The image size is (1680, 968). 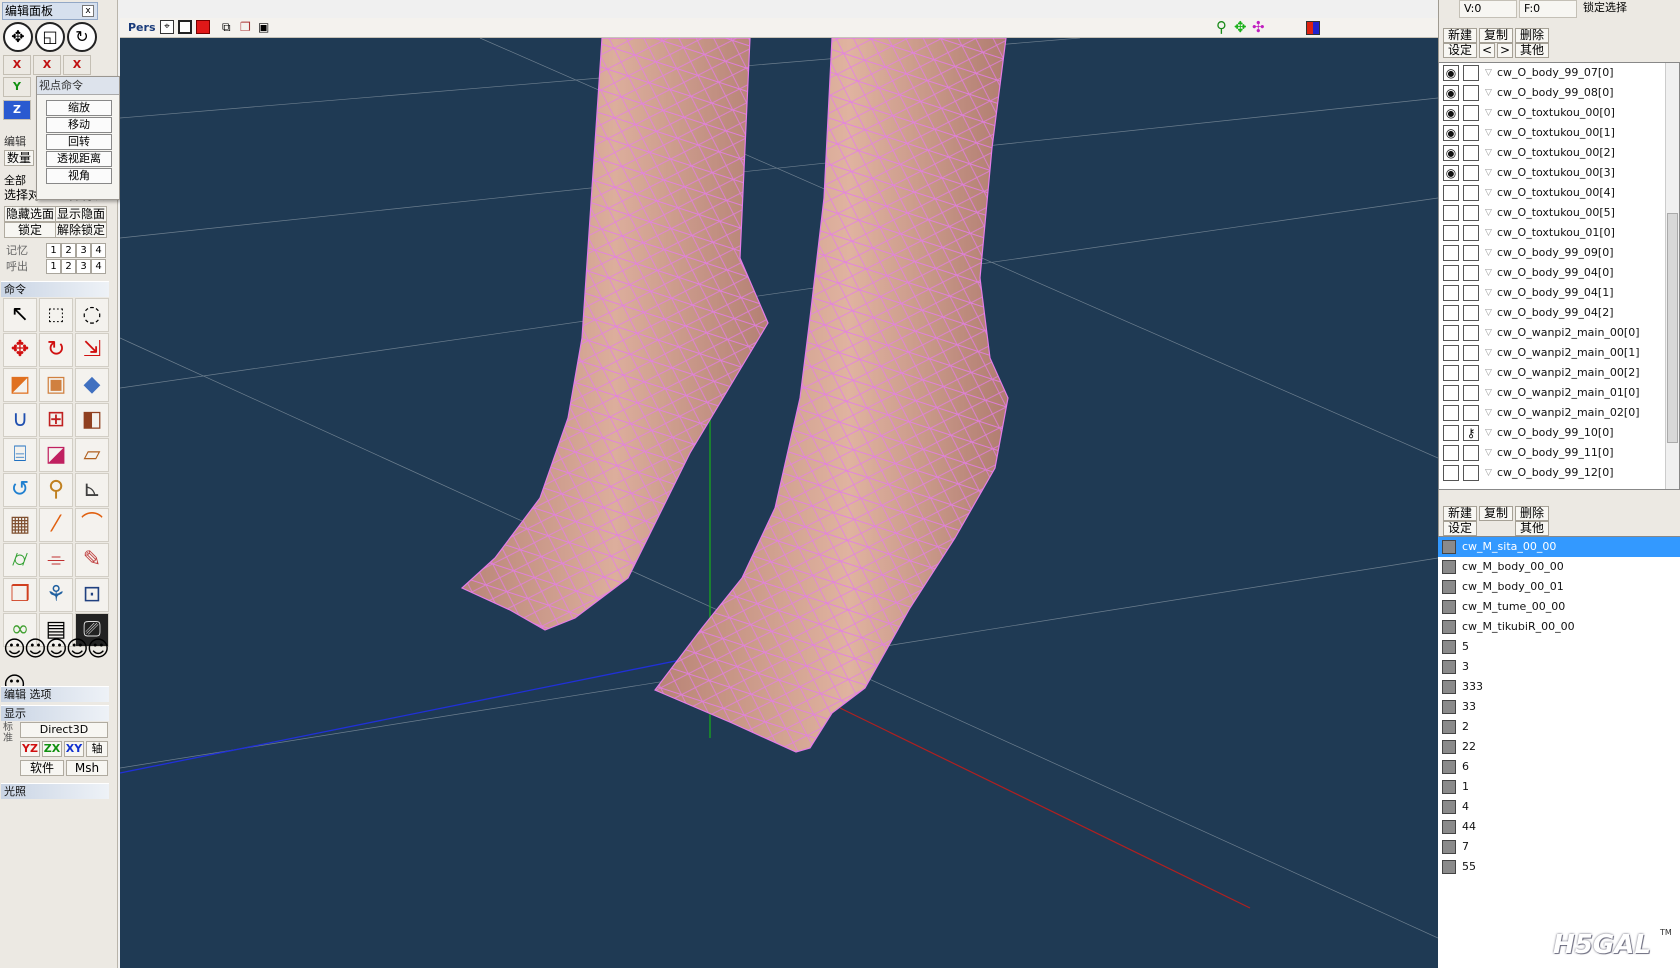 What do you see at coordinates (56, 490) in the screenshot?
I see `magic-wand-icon: ⚲` at bounding box center [56, 490].